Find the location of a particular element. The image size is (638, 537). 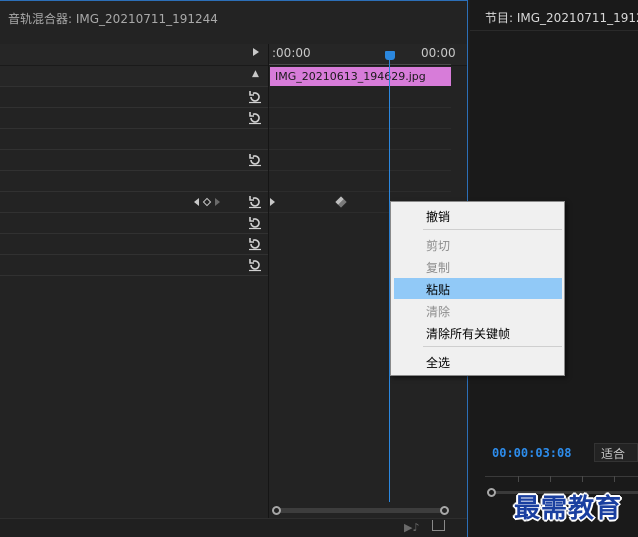

ruler-start-time: :00:00 is located at coordinates (291, 53).